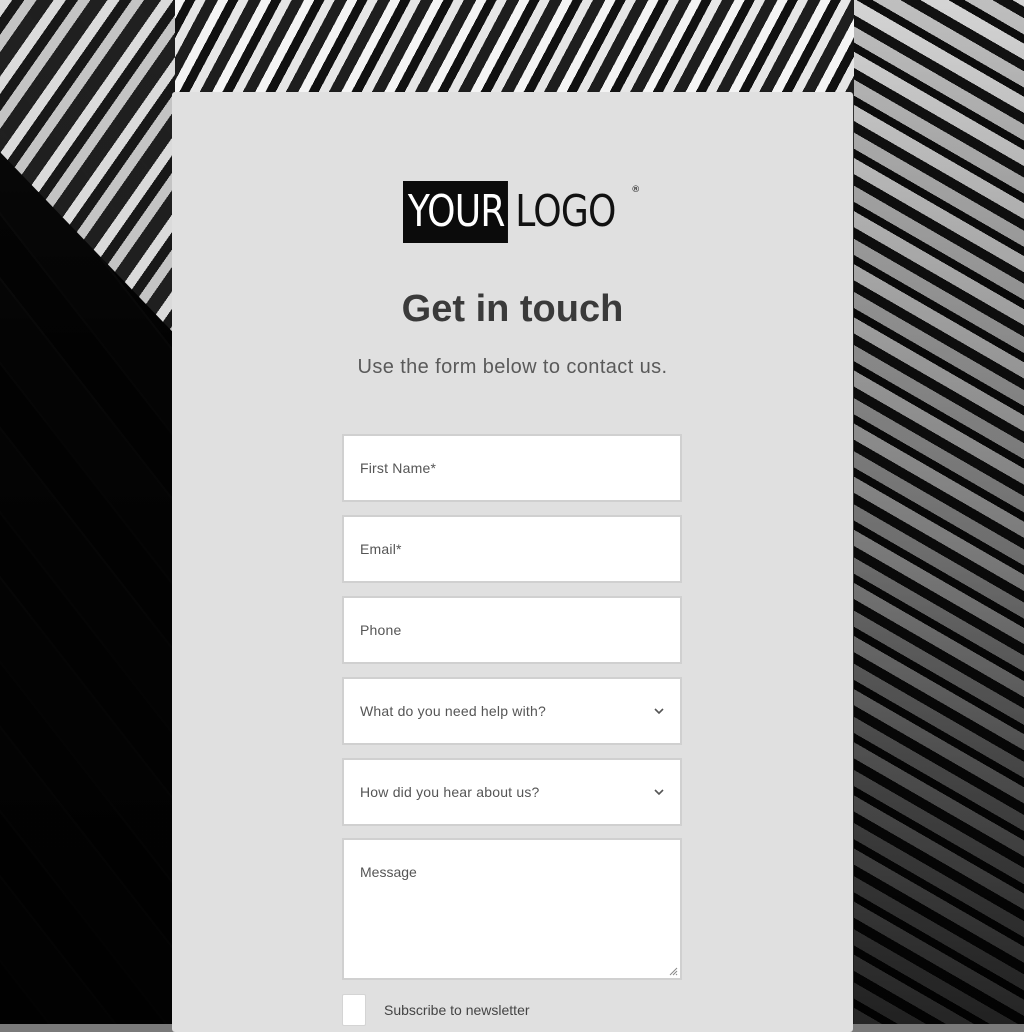 The image size is (1024, 1032). What do you see at coordinates (512, 630) in the screenshot?
I see `phone-field: Phone` at bounding box center [512, 630].